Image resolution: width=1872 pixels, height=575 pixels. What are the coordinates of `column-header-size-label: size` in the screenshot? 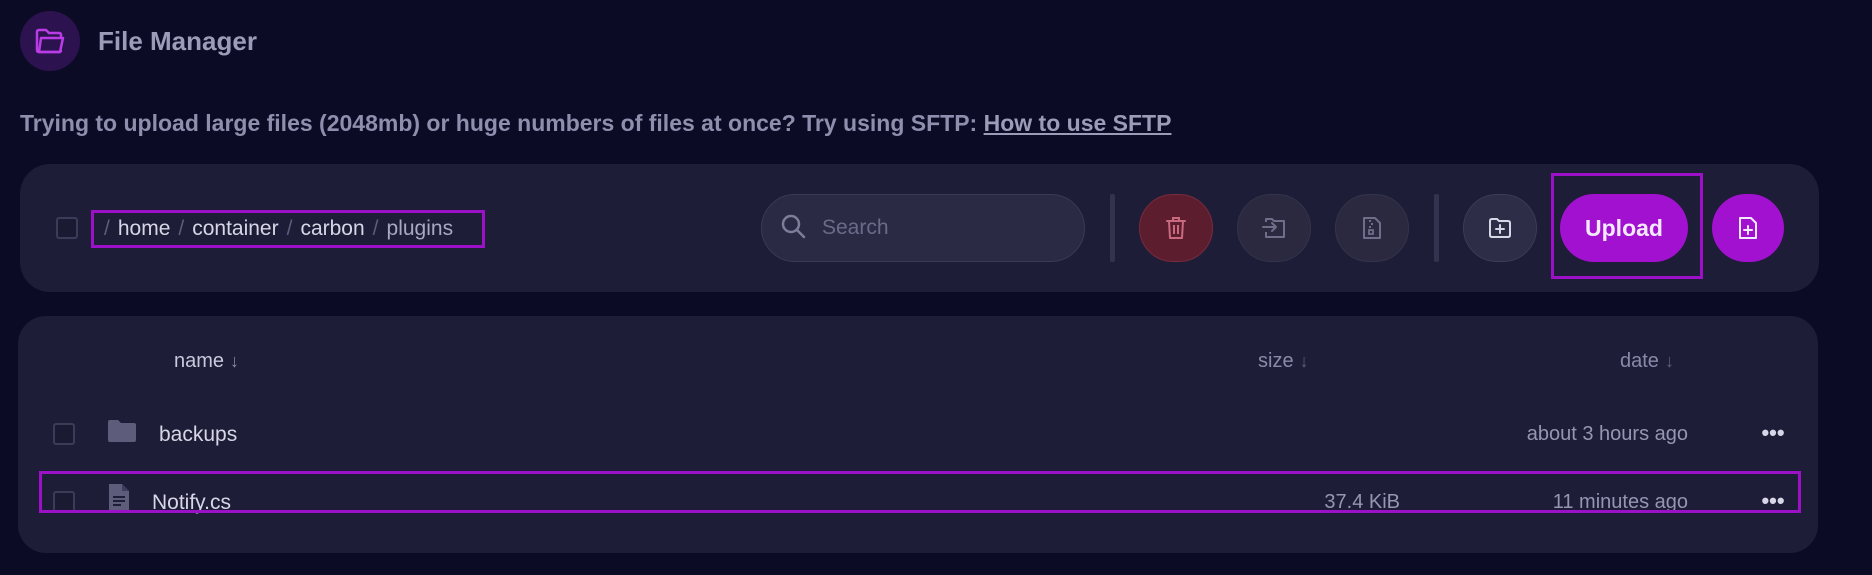 It's located at (1276, 361).